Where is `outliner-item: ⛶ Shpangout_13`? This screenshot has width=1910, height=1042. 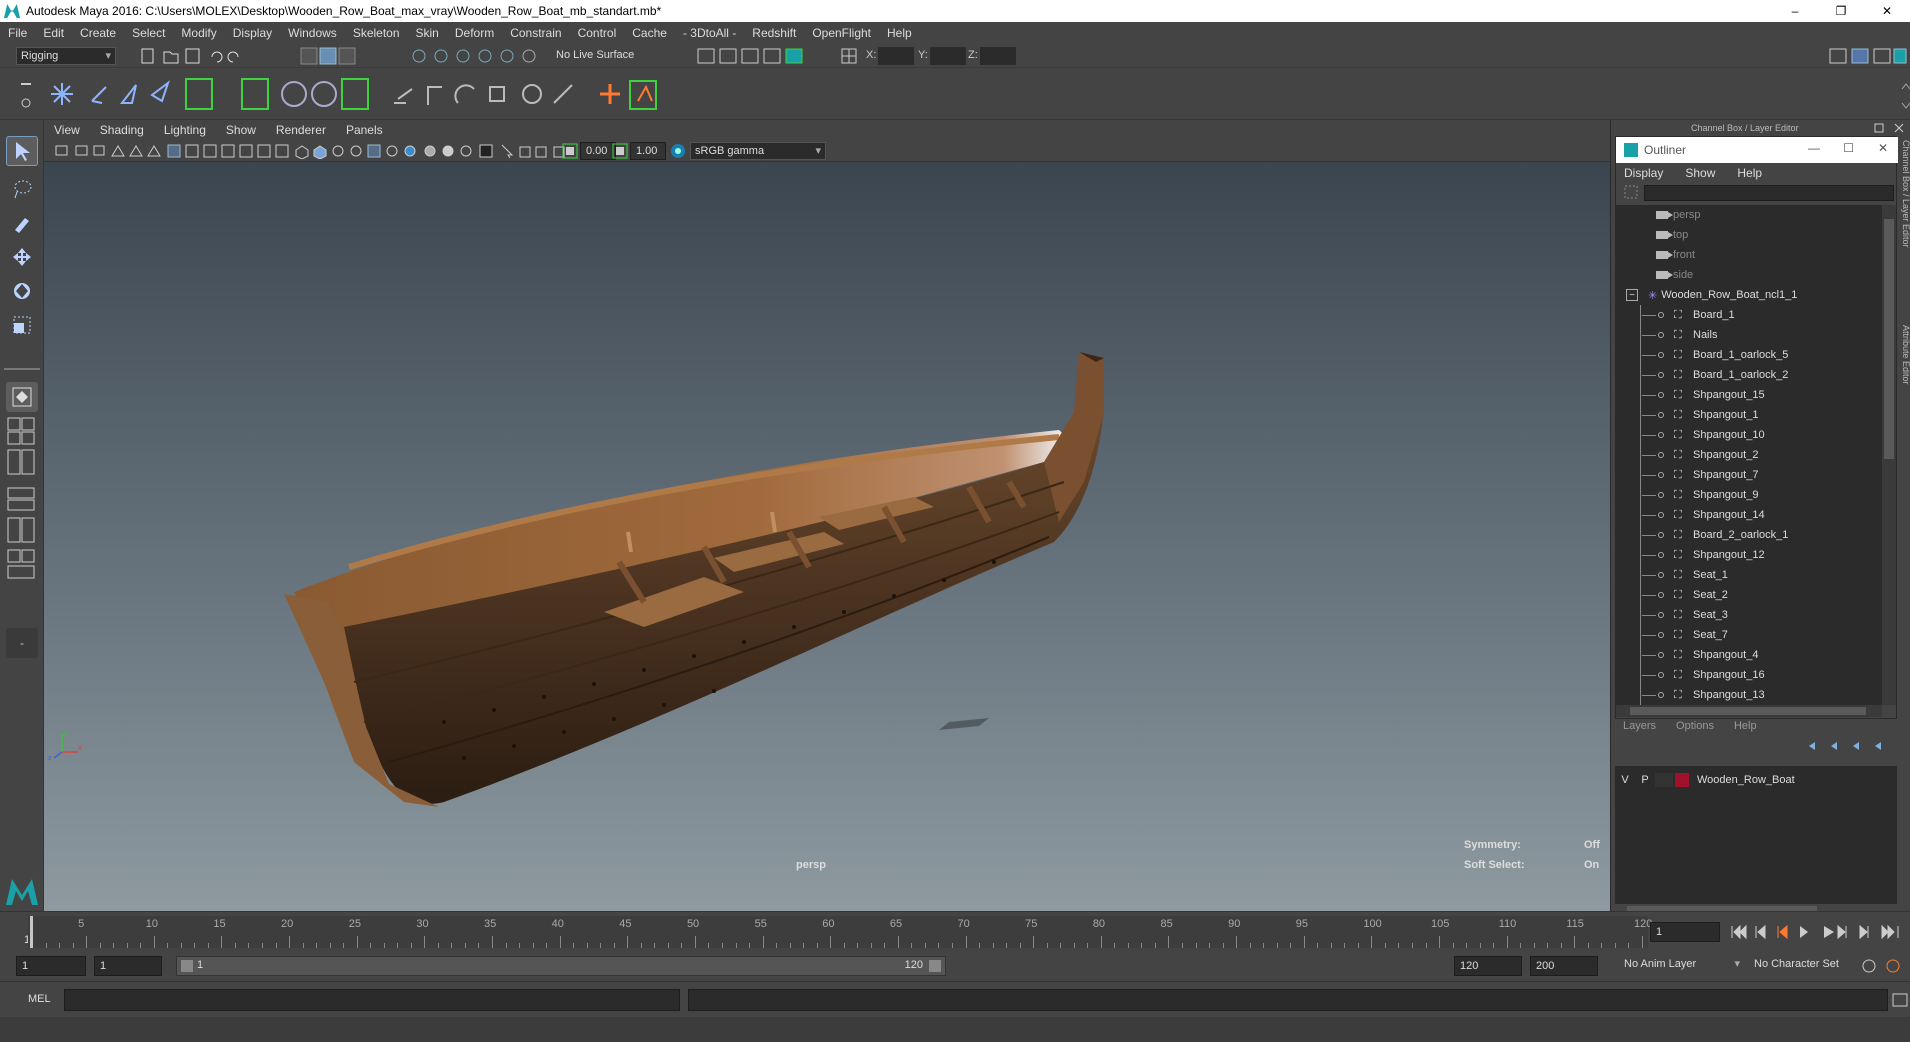 outliner-item: ⛶ Shpangout_13 is located at coordinates (1749, 695).